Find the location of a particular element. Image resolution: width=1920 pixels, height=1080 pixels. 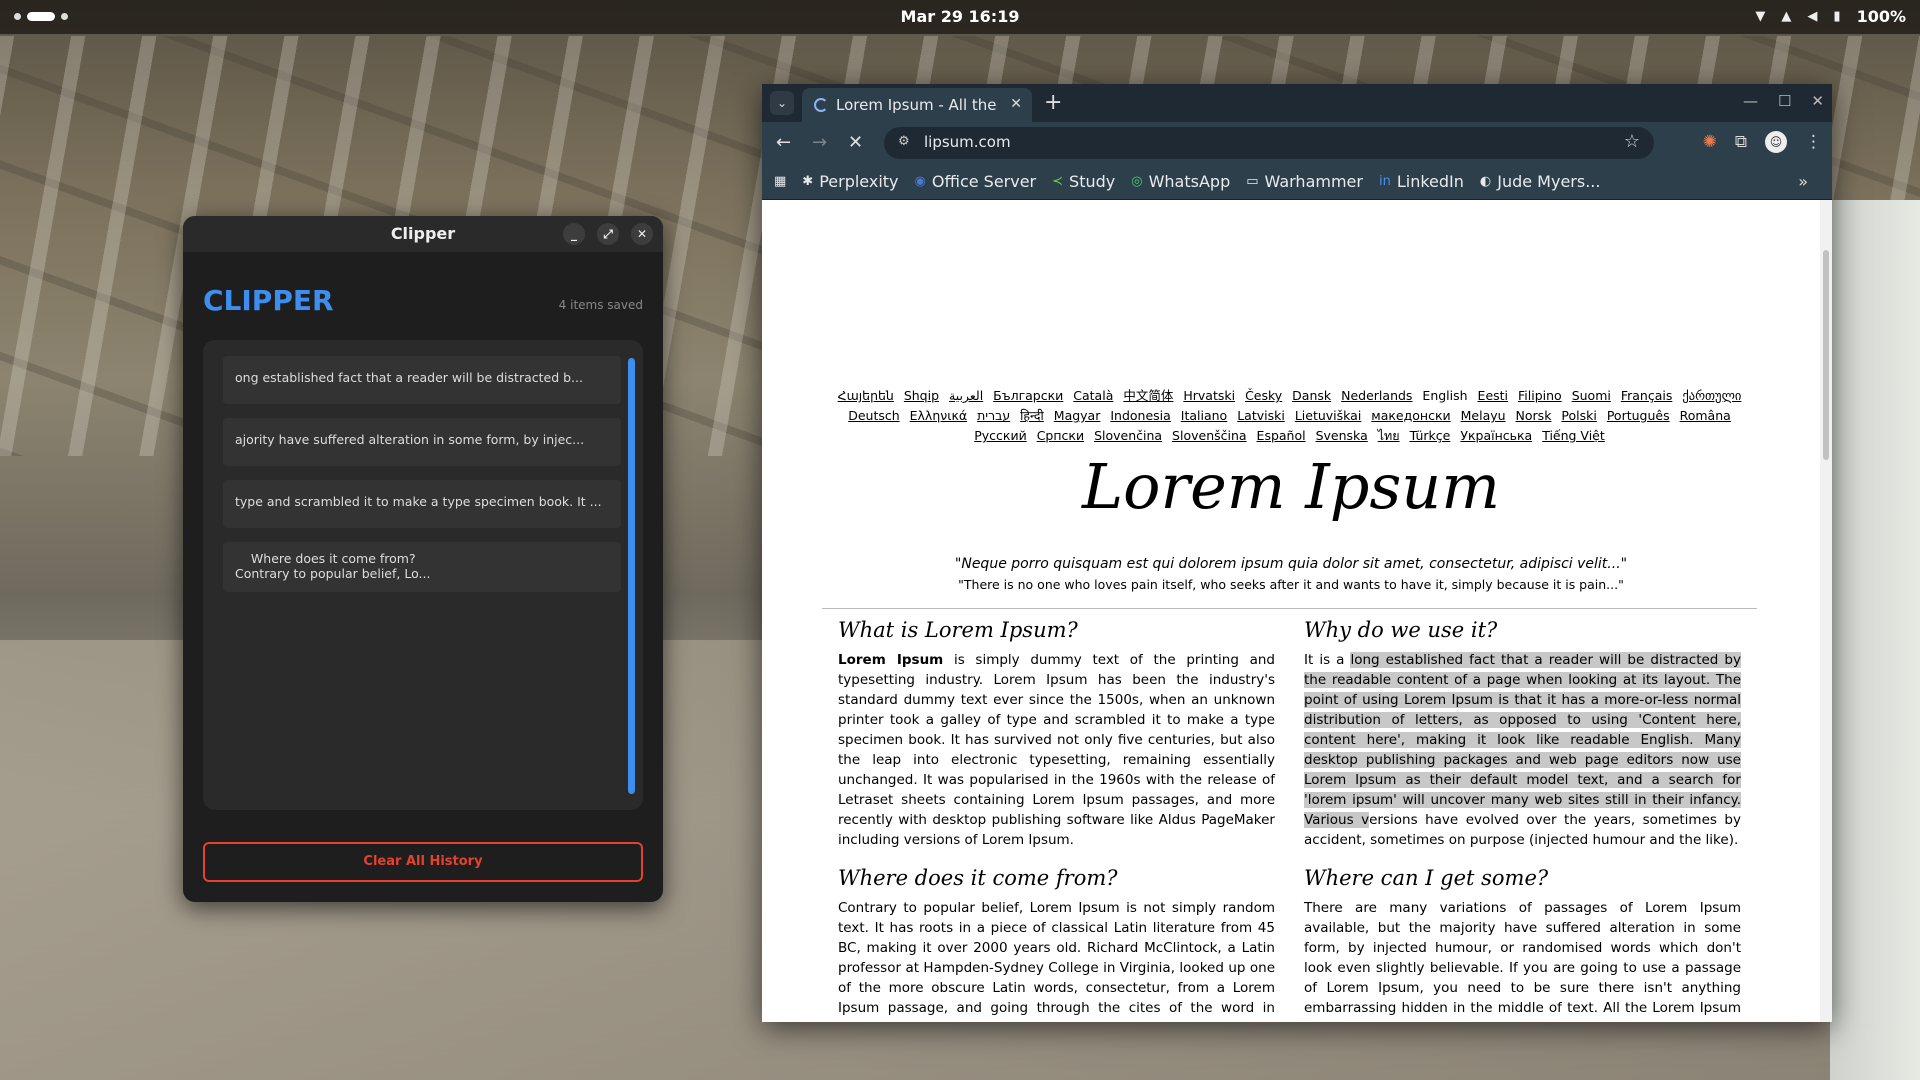

new-tab-button: + is located at coordinates (1053, 102).